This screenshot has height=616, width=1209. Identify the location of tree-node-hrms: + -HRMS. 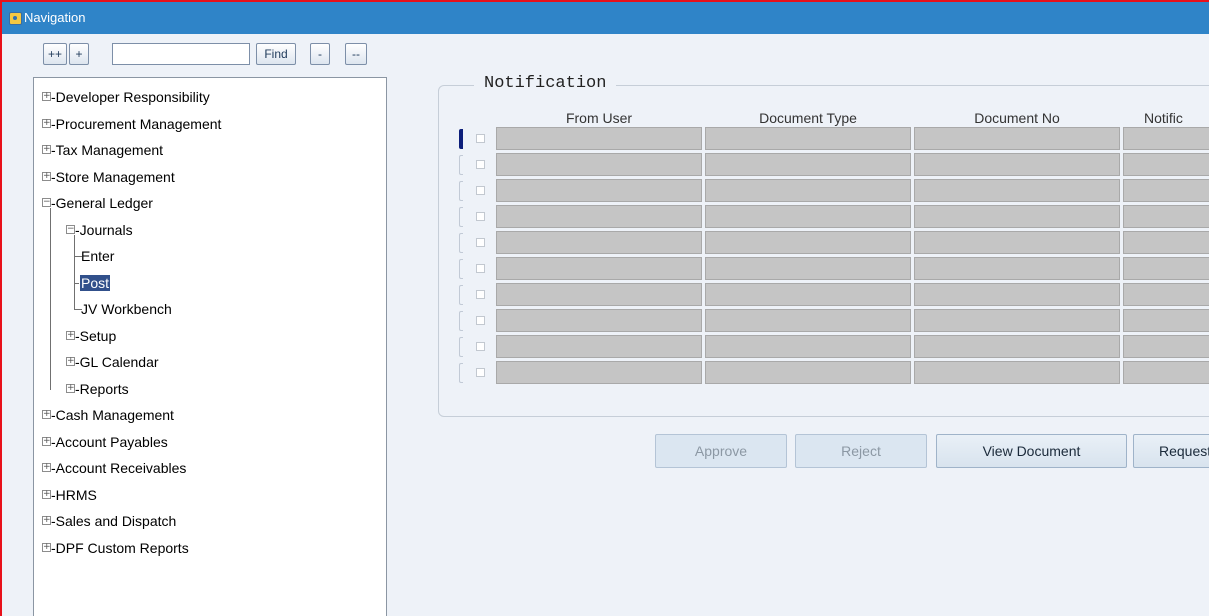
(69, 495).